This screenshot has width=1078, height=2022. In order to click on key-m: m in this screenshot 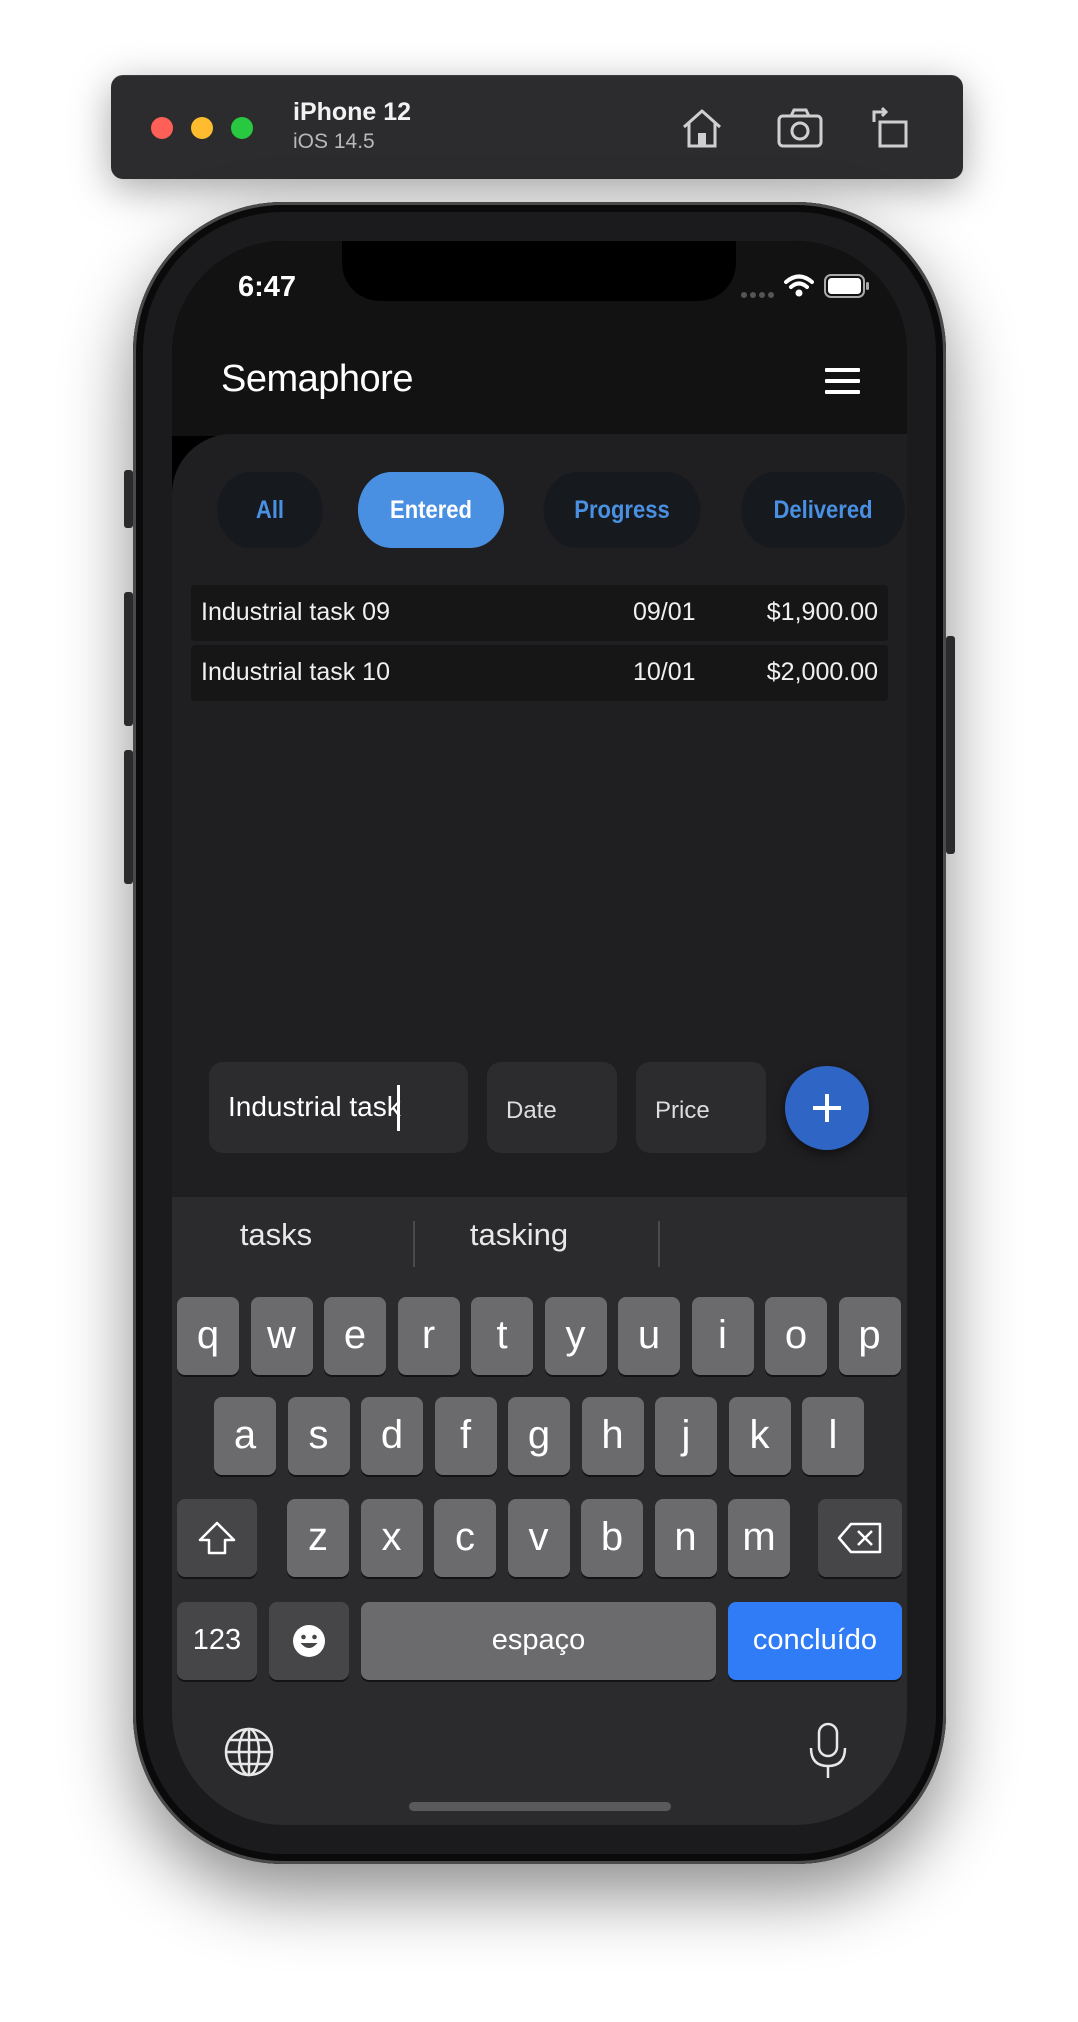, I will do `click(759, 1538)`.